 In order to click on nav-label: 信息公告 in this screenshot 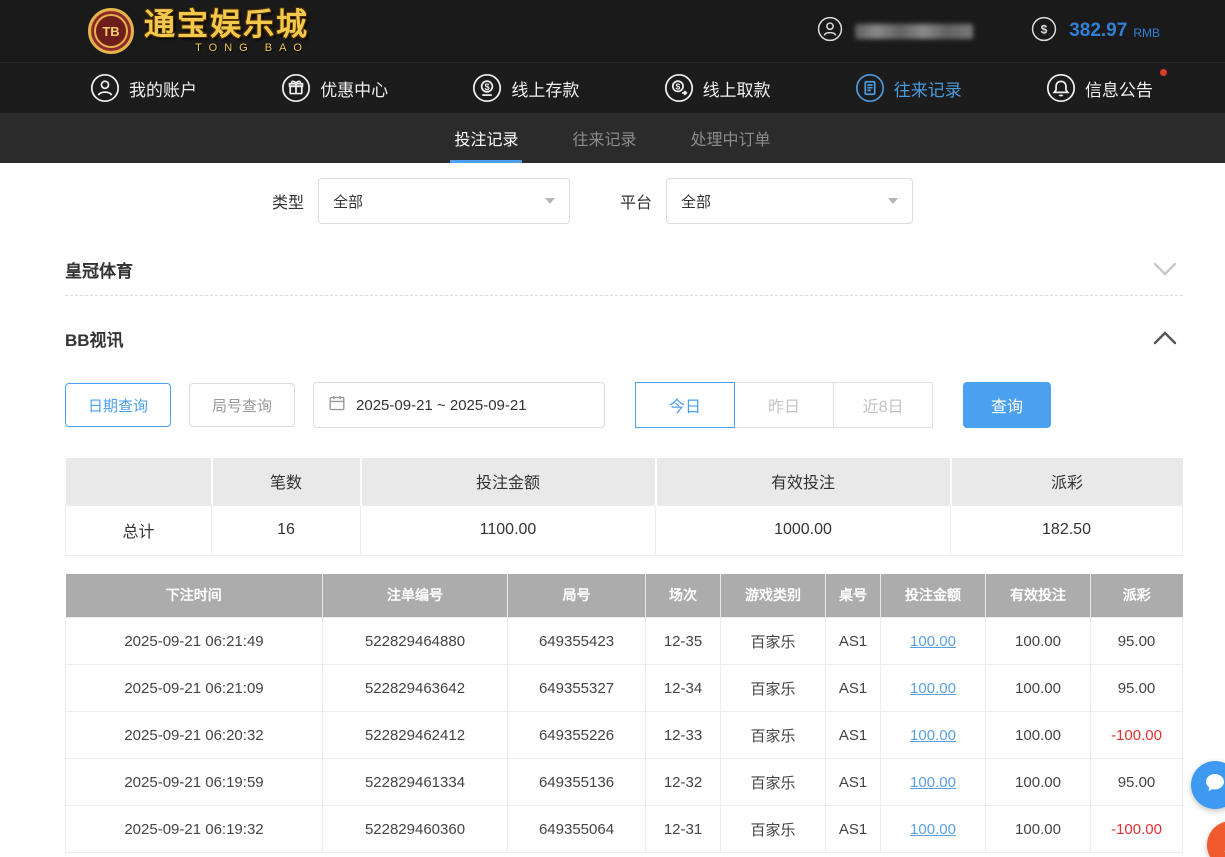, I will do `click(1118, 90)`.